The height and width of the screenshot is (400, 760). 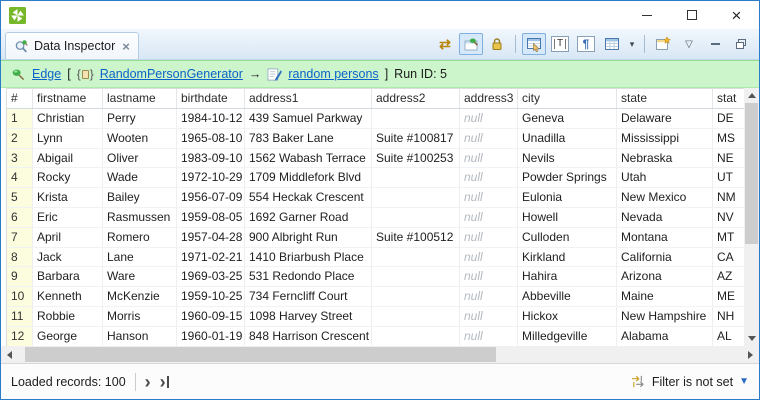 I want to click on cell-address1: 1709 Middlefork Blvd, so click(x=308, y=178).